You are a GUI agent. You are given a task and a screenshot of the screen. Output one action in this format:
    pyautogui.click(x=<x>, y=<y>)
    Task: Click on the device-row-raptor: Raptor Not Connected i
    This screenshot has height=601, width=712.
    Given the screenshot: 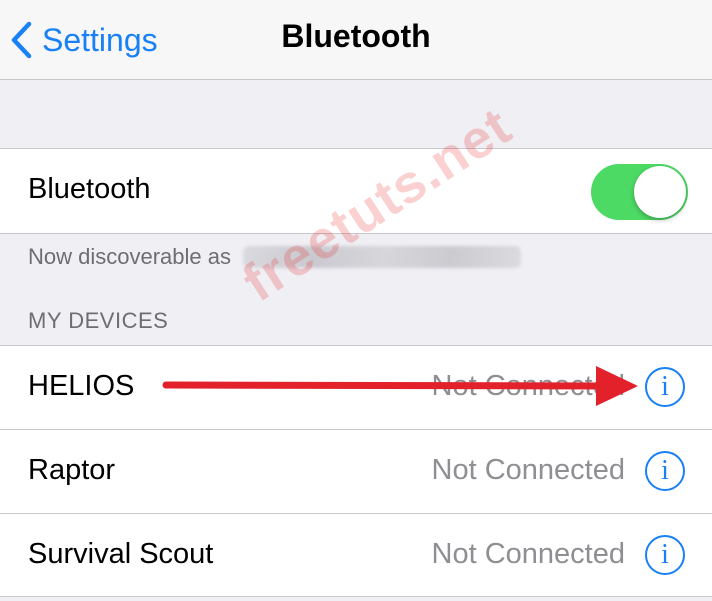 What is the action you would take?
    pyautogui.click(x=356, y=471)
    